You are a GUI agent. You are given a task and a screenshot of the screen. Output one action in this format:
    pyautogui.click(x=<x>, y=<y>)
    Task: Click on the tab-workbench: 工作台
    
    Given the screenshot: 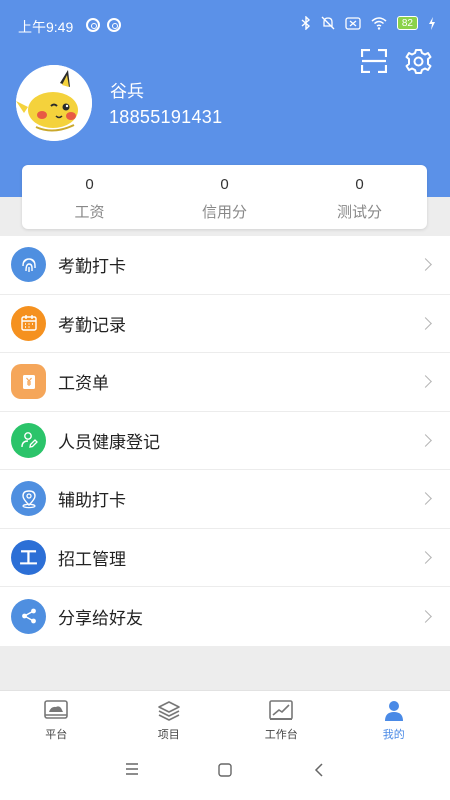 What is the action you would take?
    pyautogui.click(x=281, y=718)
    